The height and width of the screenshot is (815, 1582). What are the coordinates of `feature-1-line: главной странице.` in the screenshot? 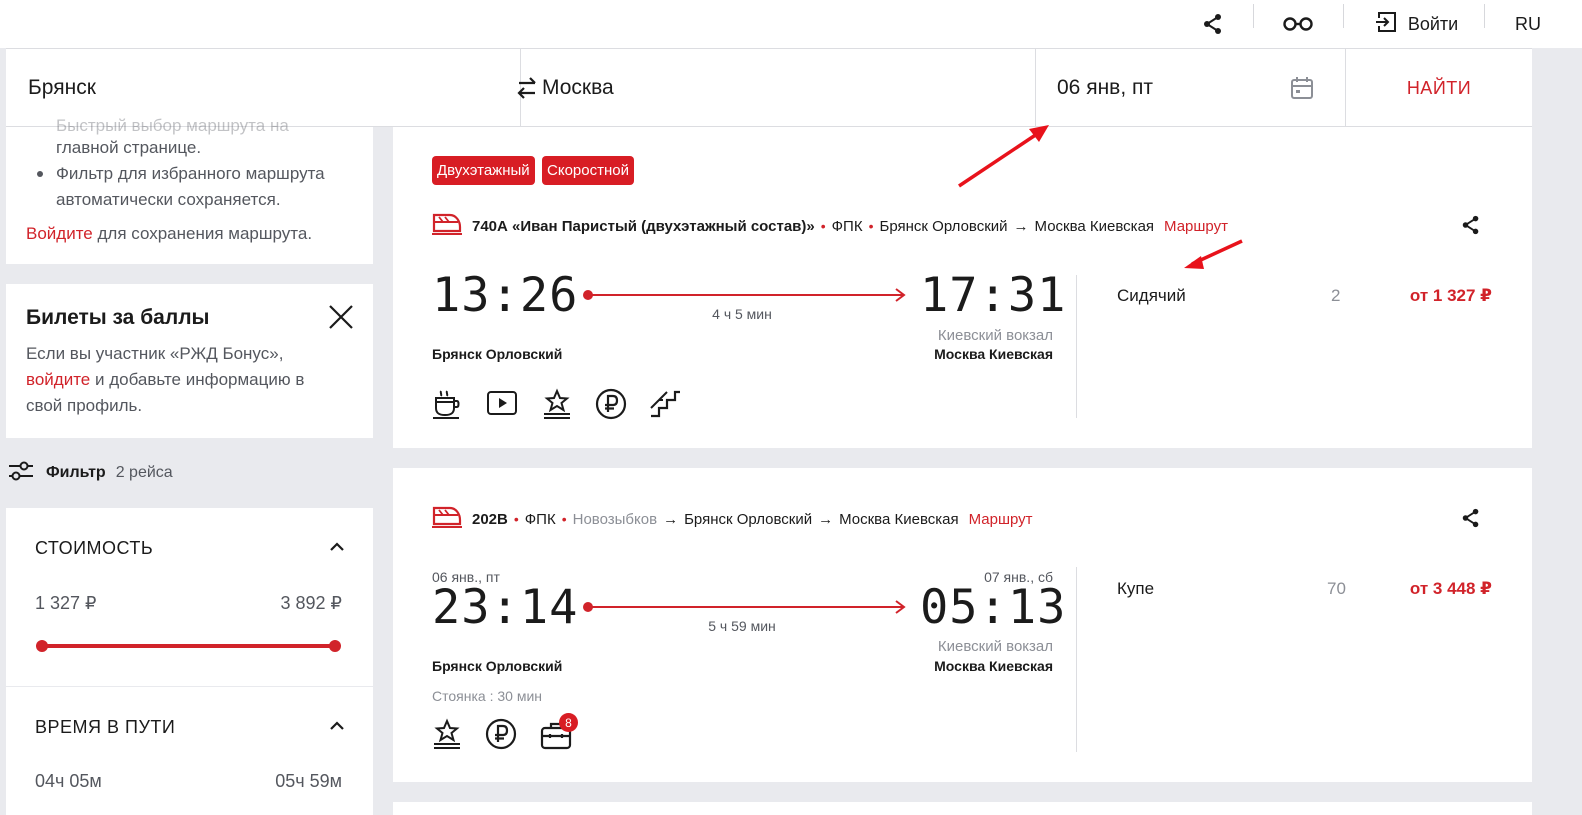 It's located at (129, 147).